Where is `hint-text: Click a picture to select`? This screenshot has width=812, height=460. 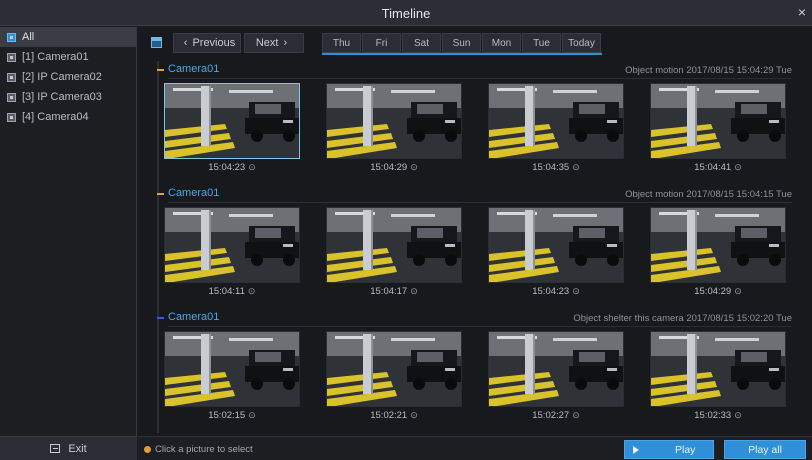
hint-text: Click a picture to select is located at coordinates (204, 449).